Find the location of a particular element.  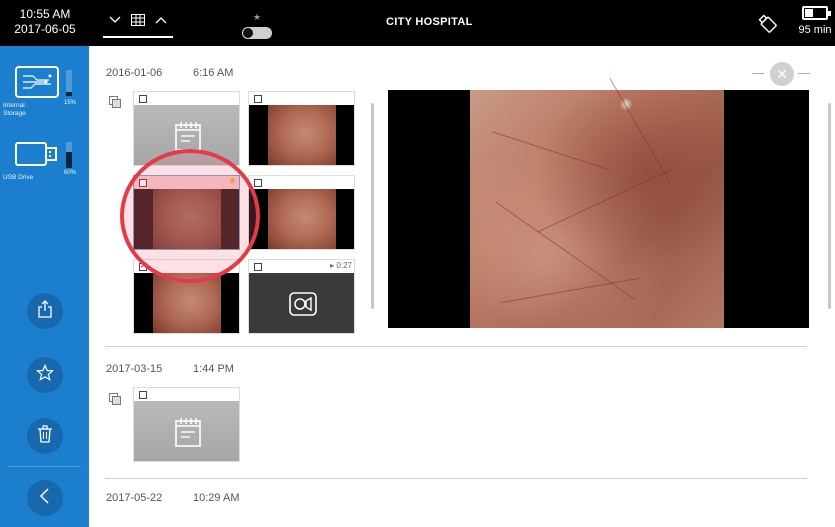

battery-icon is located at coordinates (816, 13).